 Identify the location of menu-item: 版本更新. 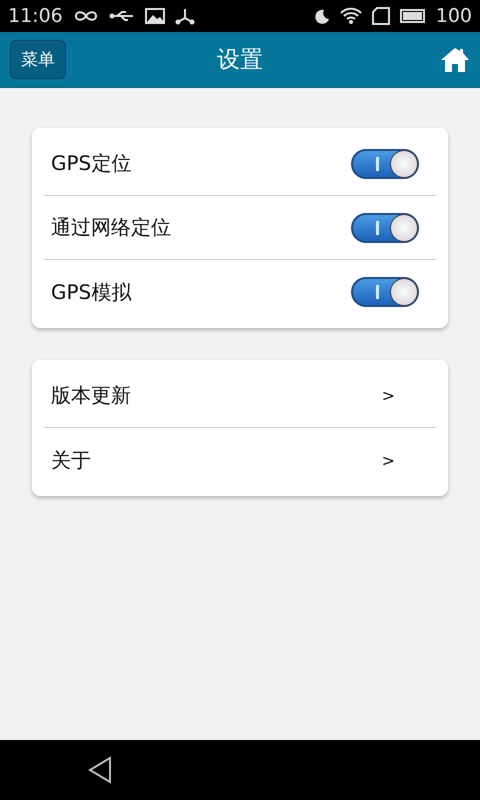
(216, 395).